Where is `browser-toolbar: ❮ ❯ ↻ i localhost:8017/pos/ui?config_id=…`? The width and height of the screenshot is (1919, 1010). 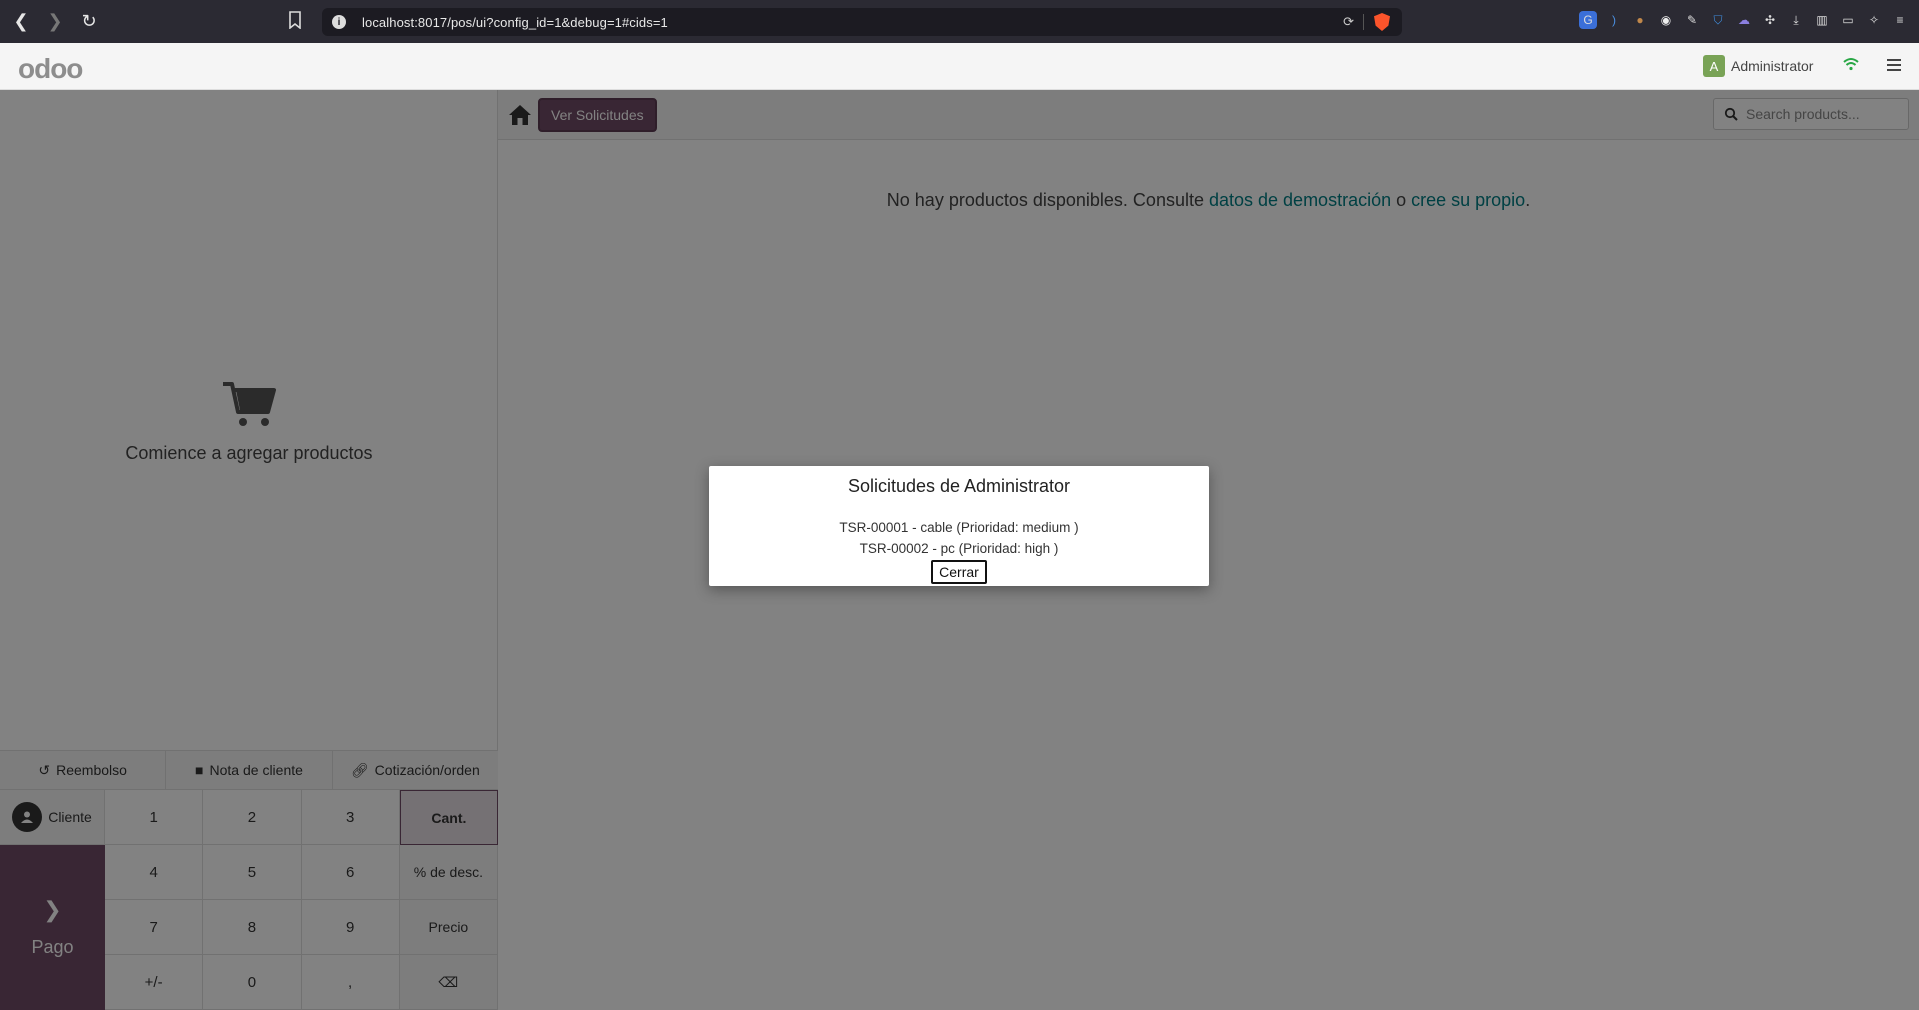
browser-toolbar: ❮ ❯ ↻ i localhost:8017/pos/ui?config_id=… is located at coordinates (959, 21).